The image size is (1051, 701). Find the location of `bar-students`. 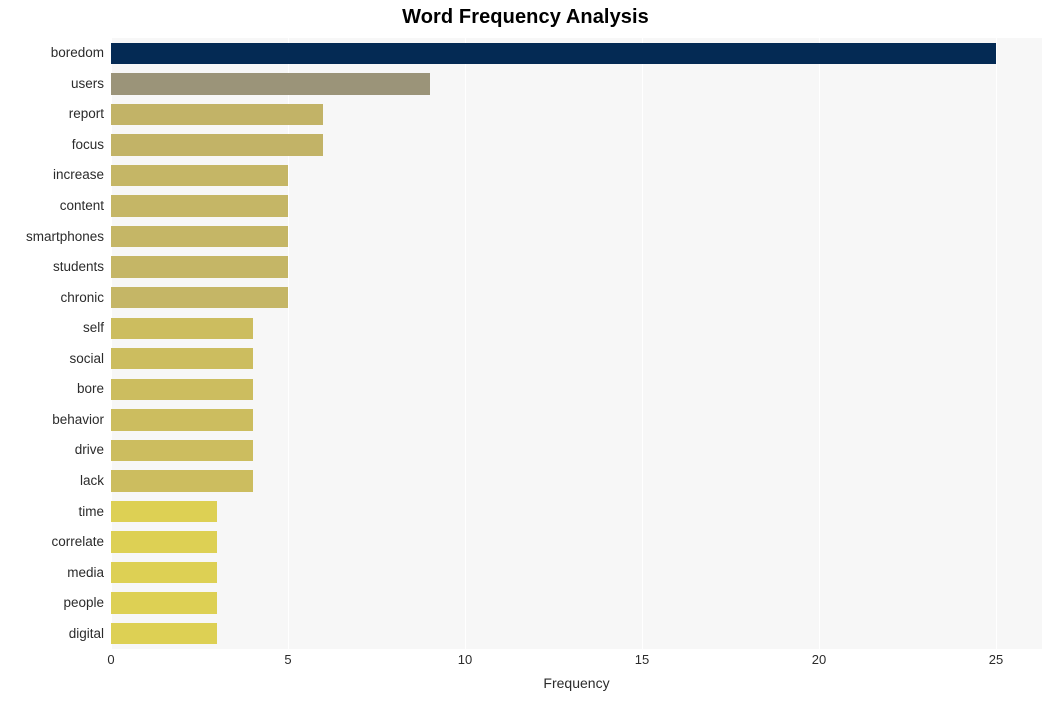

bar-students is located at coordinates (199, 267).